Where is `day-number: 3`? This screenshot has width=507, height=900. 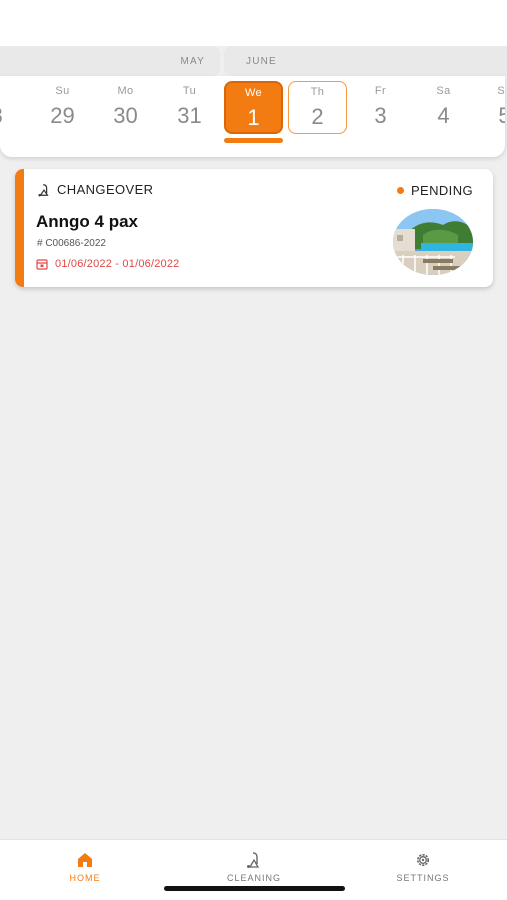 day-number: 3 is located at coordinates (380, 115).